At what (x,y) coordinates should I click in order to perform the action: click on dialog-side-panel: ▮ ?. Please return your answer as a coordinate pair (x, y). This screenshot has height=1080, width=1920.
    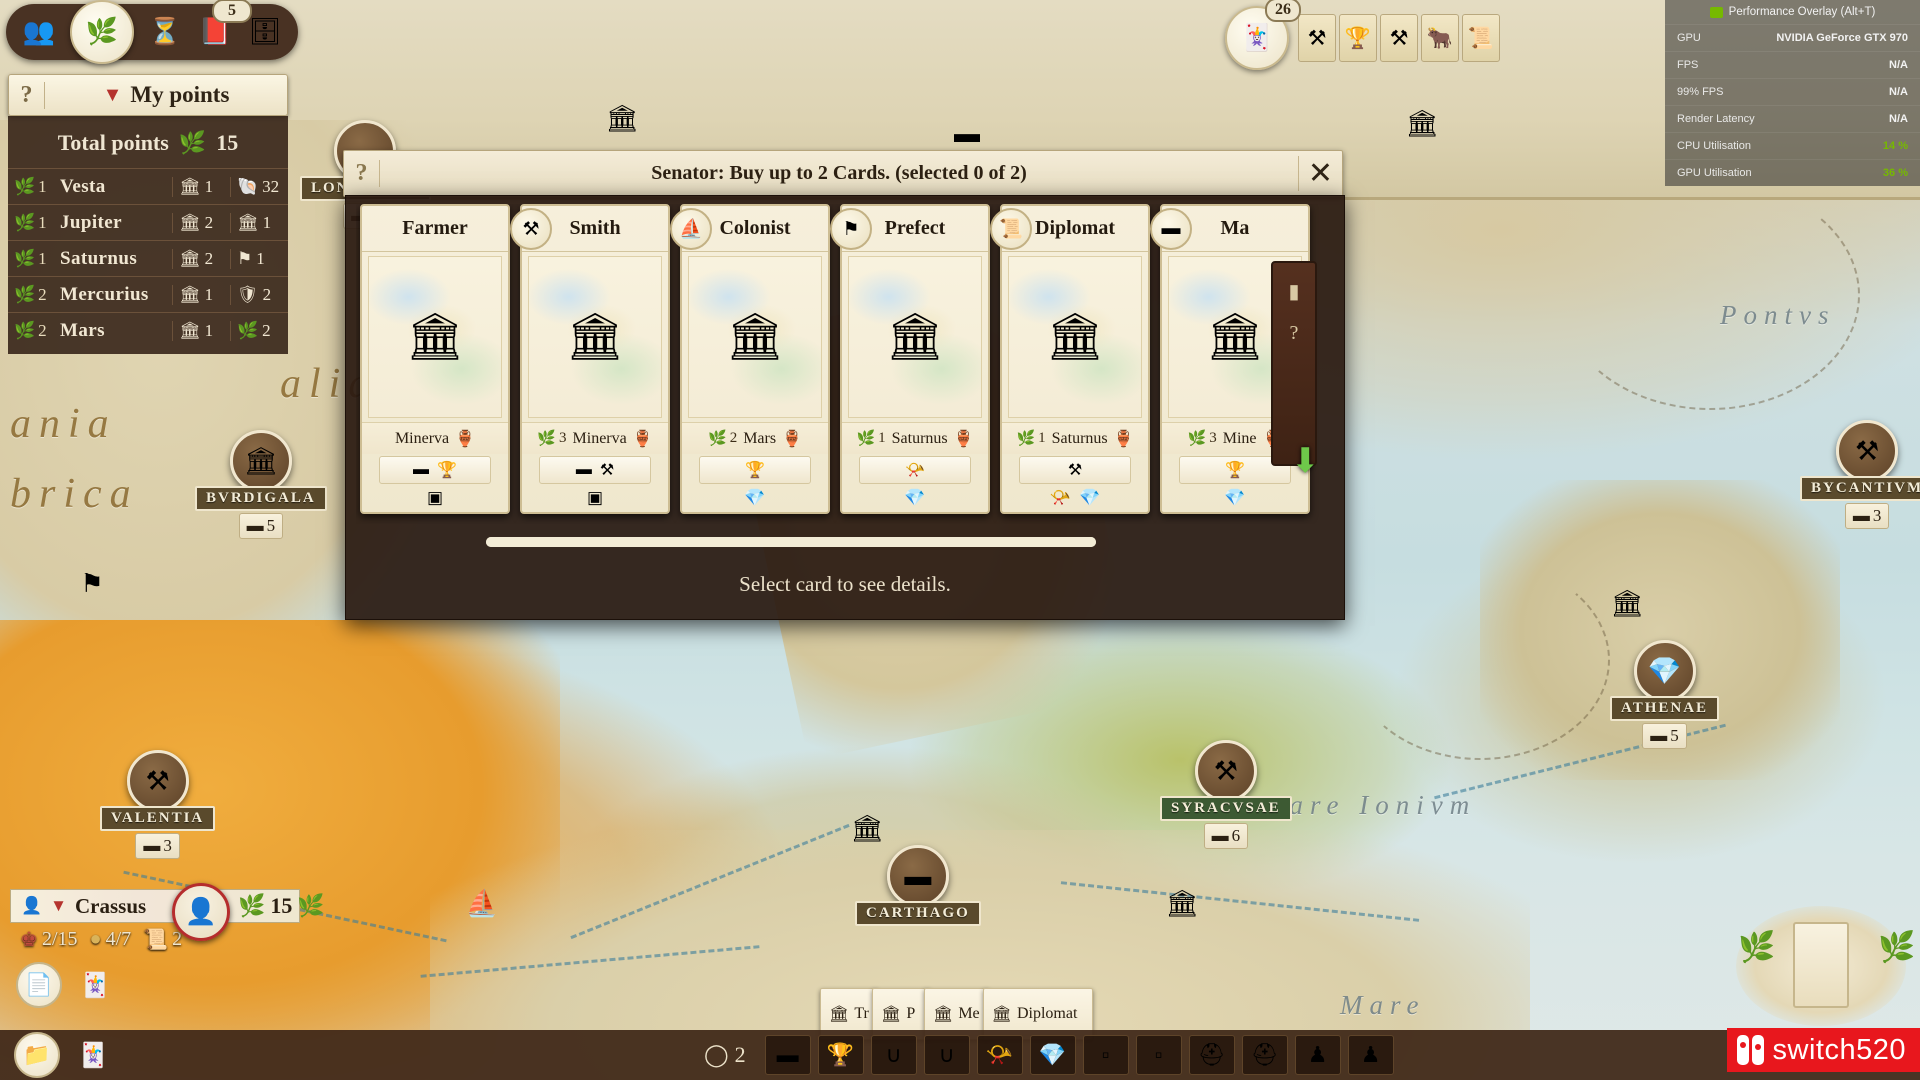
    Looking at the image, I should click on (1294, 363).